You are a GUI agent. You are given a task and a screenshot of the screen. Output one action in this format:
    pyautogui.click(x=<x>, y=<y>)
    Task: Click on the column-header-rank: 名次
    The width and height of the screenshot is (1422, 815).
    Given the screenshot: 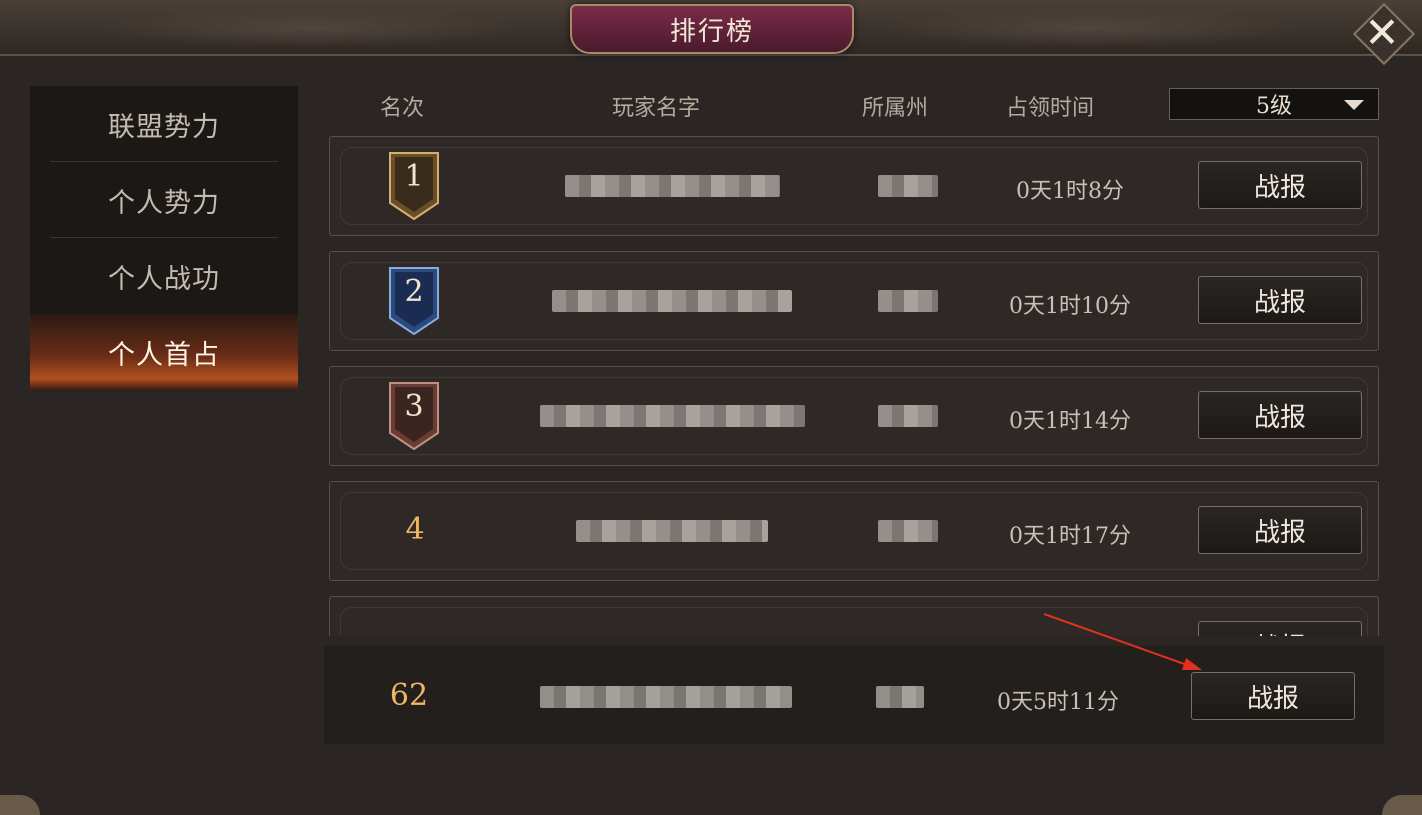 What is the action you would take?
    pyautogui.click(x=402, y=108)
    